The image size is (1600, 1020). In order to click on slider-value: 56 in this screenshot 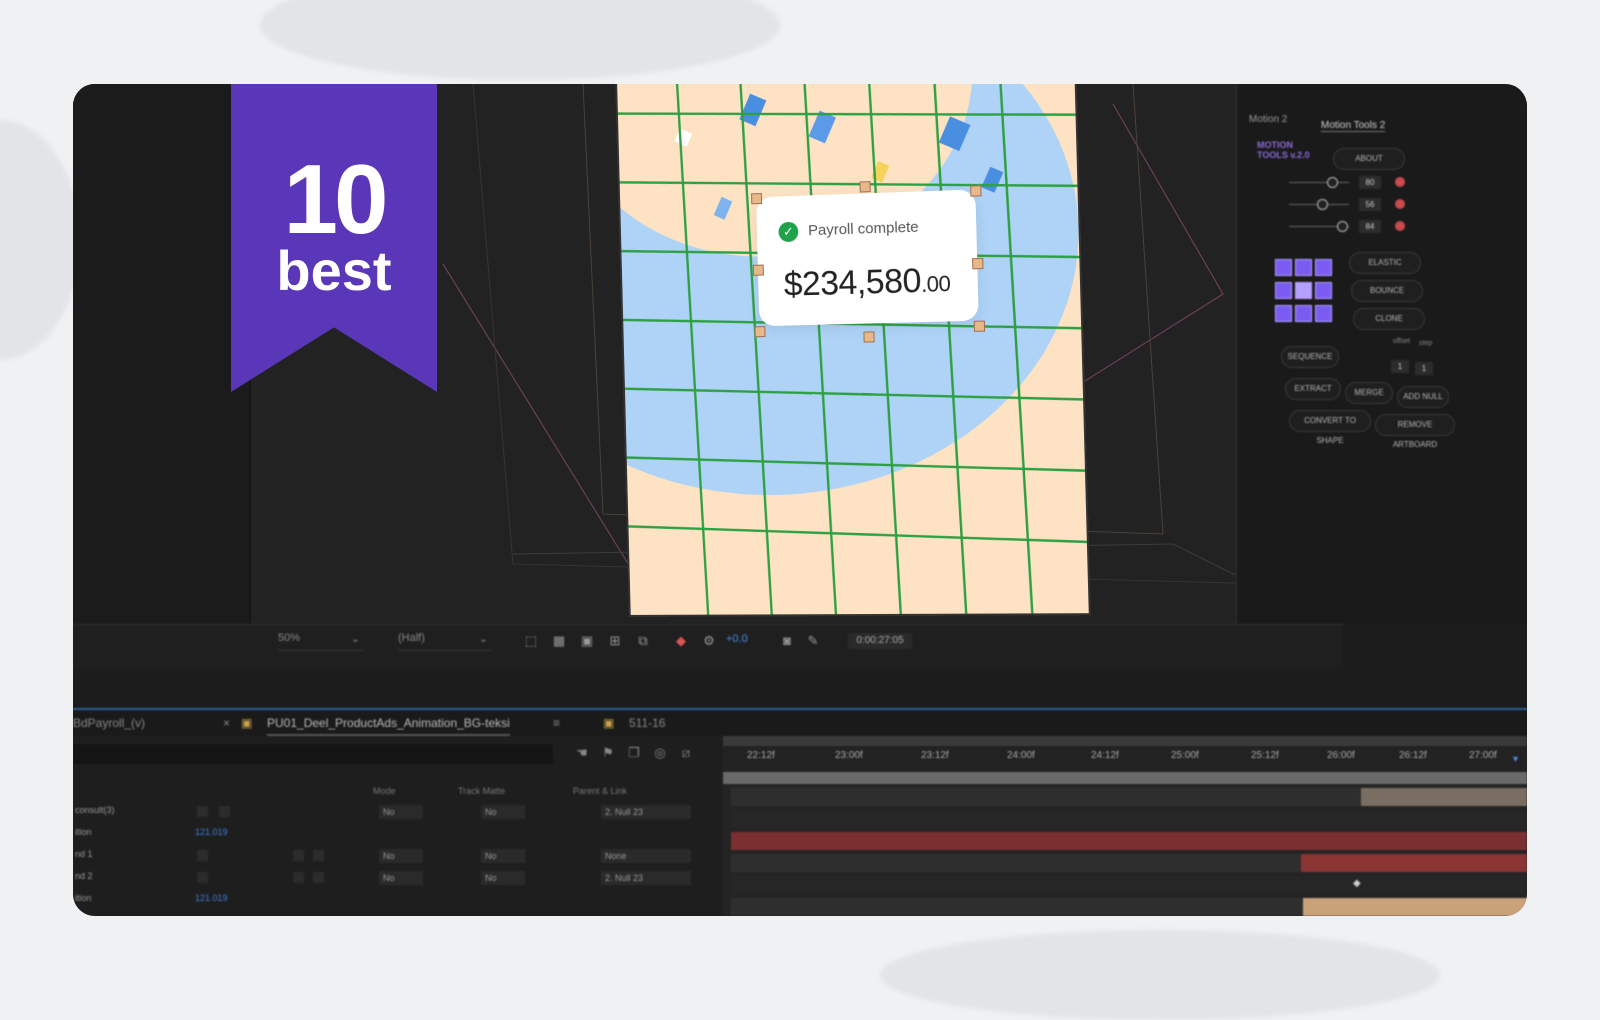, I will do `click(1370, 204)`.